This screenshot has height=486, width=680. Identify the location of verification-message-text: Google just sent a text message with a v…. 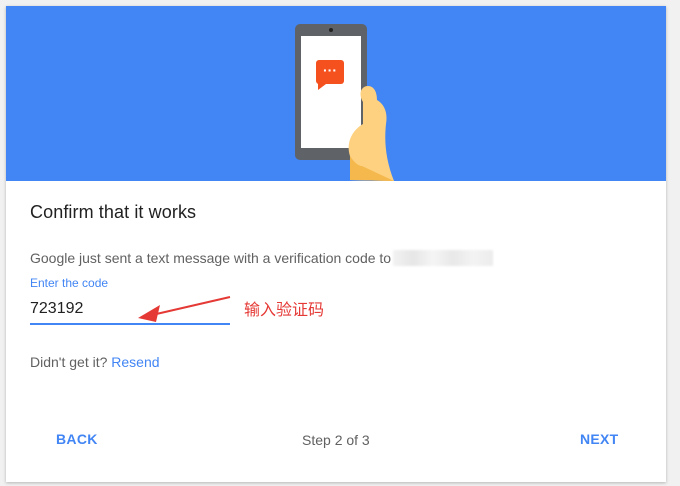
(211, 258).